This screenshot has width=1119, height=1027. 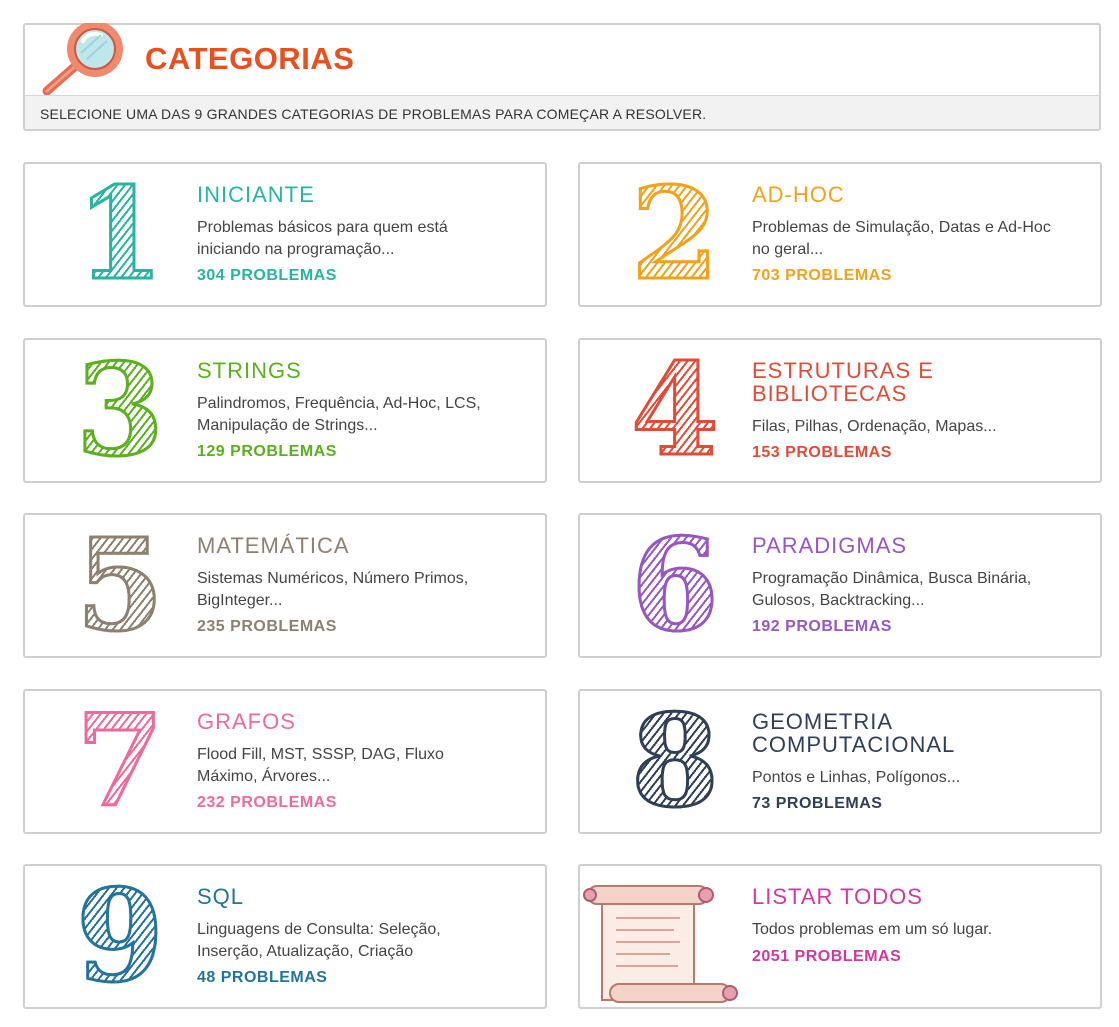 What do you see at coordinates (660, 944) in the screenshot?
I see `scroll-icon` at bounding box center [660, 944].